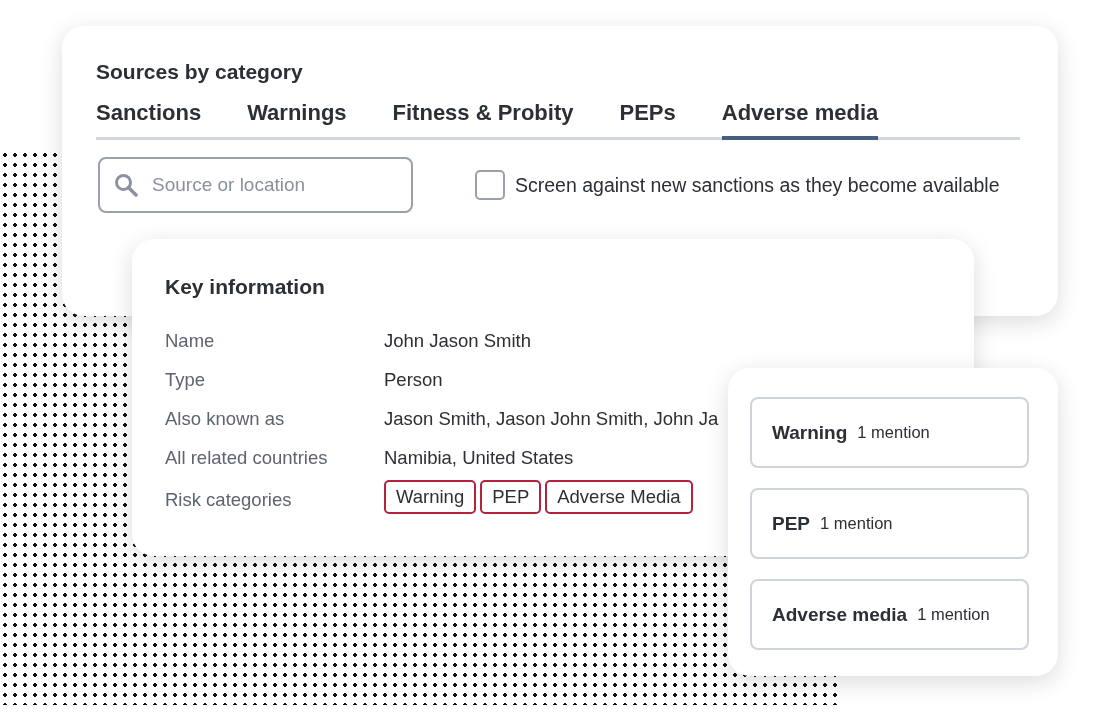 This screenshot has height=724, width=1104. I want to click on field-value: Jason Smith, Jason John Smith, John Ja, so click(552, 419).